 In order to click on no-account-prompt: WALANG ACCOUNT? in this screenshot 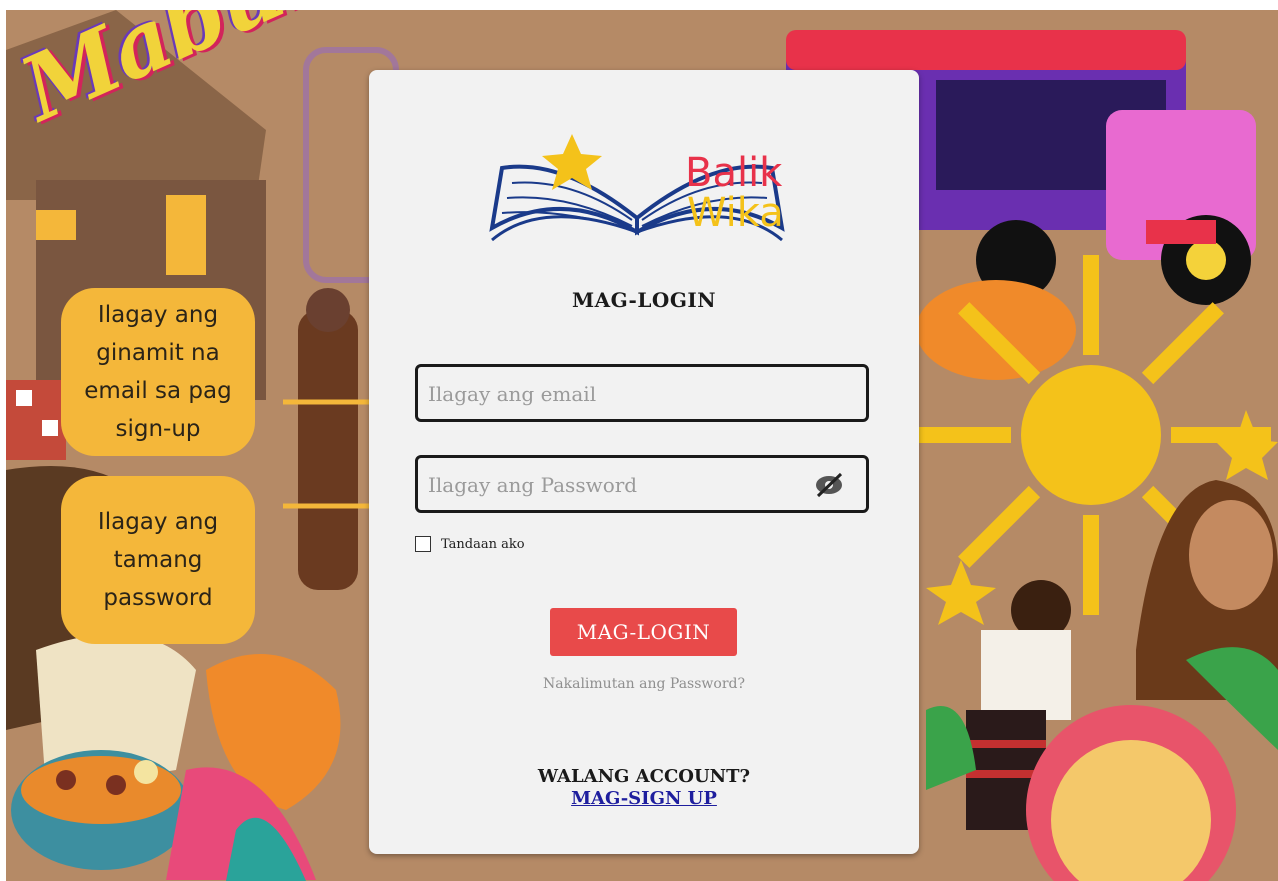, I will do `click(644, 776)`.